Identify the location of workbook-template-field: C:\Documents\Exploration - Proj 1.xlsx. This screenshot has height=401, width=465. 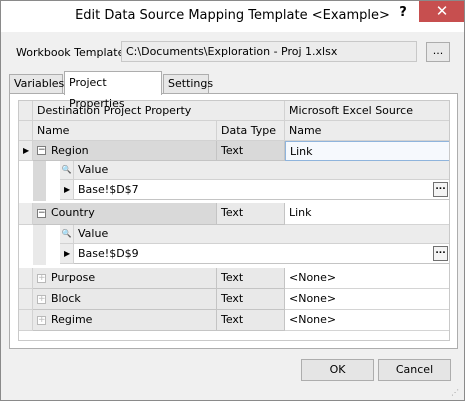
(269, 51).